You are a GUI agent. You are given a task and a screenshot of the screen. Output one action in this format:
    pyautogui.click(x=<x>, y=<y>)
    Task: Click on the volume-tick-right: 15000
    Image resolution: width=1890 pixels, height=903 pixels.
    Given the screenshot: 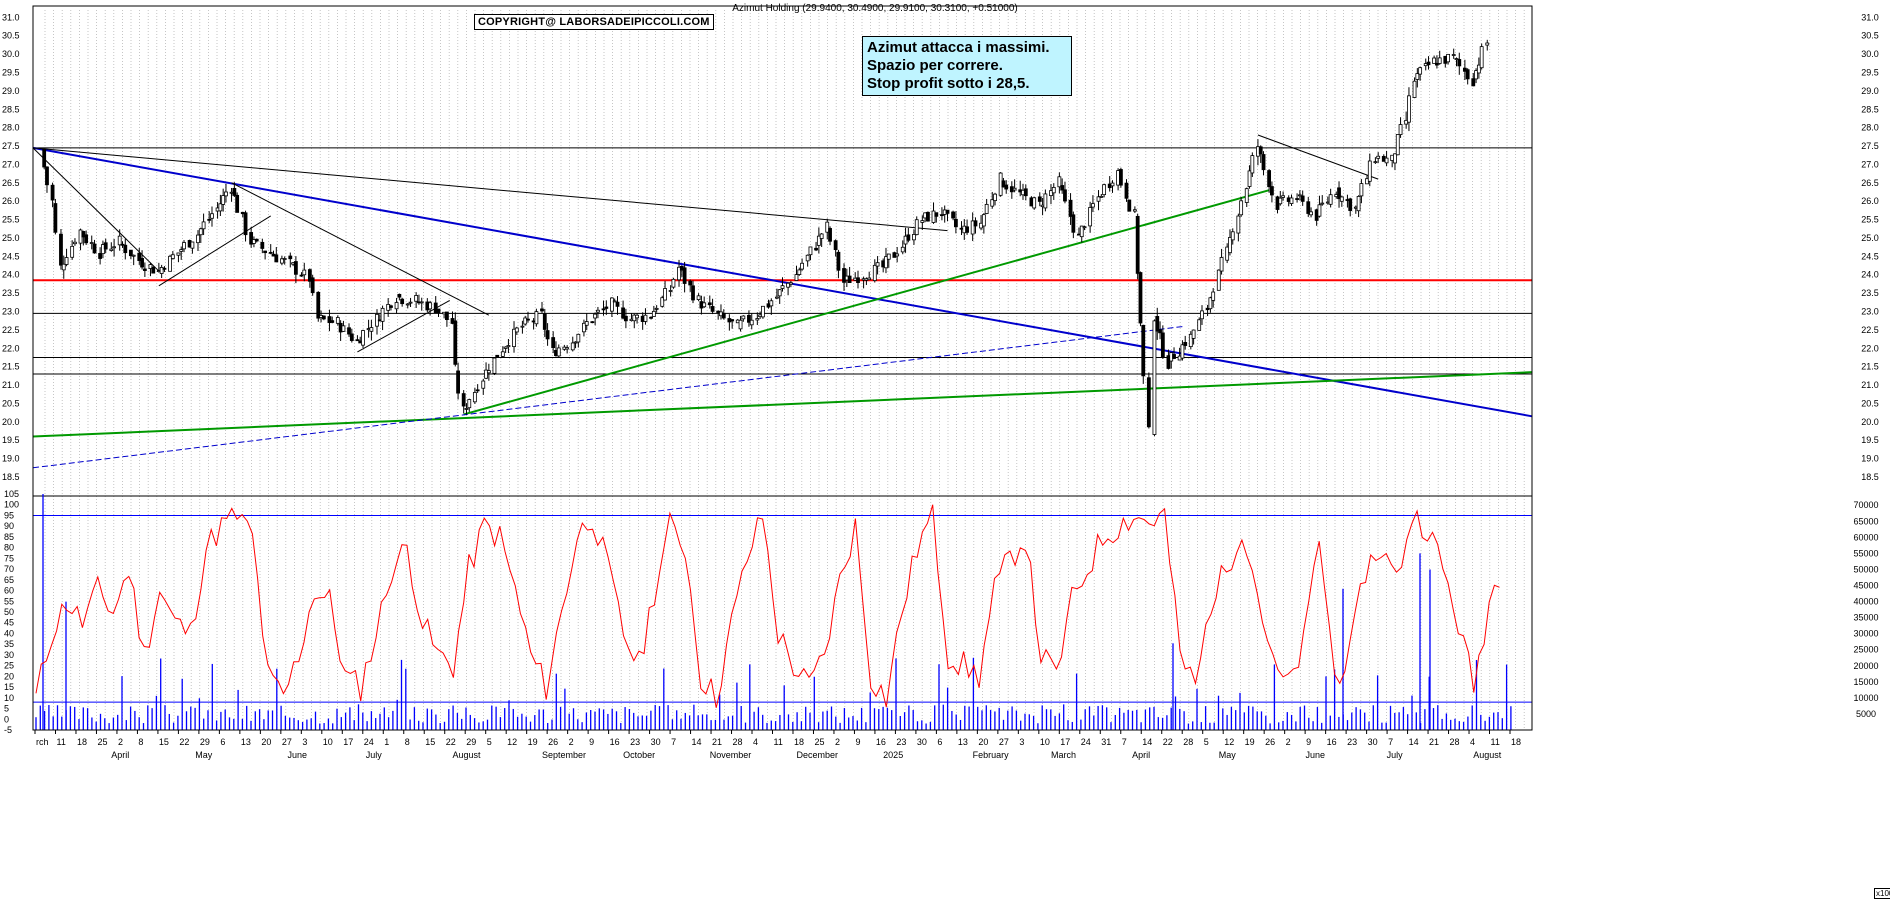 What is the action you would take?
    pyautogui.click(x=1865, y=682)
    